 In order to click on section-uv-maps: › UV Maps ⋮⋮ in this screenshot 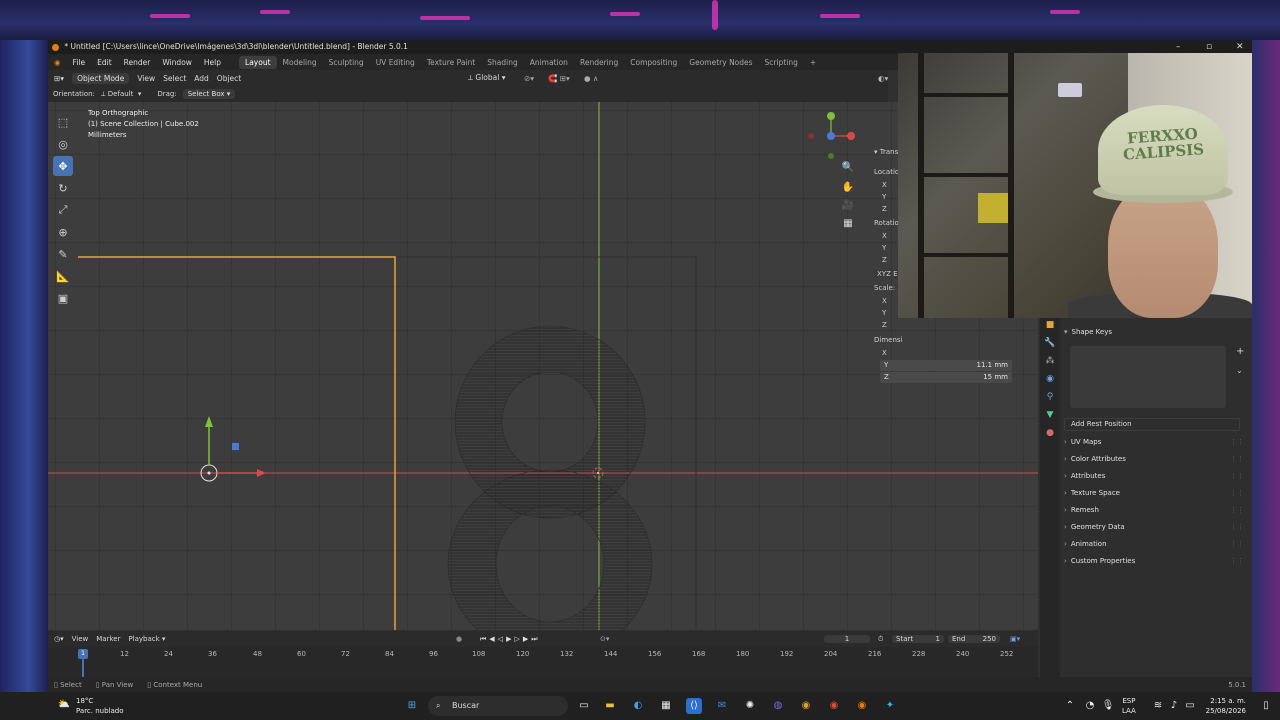, I will do `click(1157, 442)`.